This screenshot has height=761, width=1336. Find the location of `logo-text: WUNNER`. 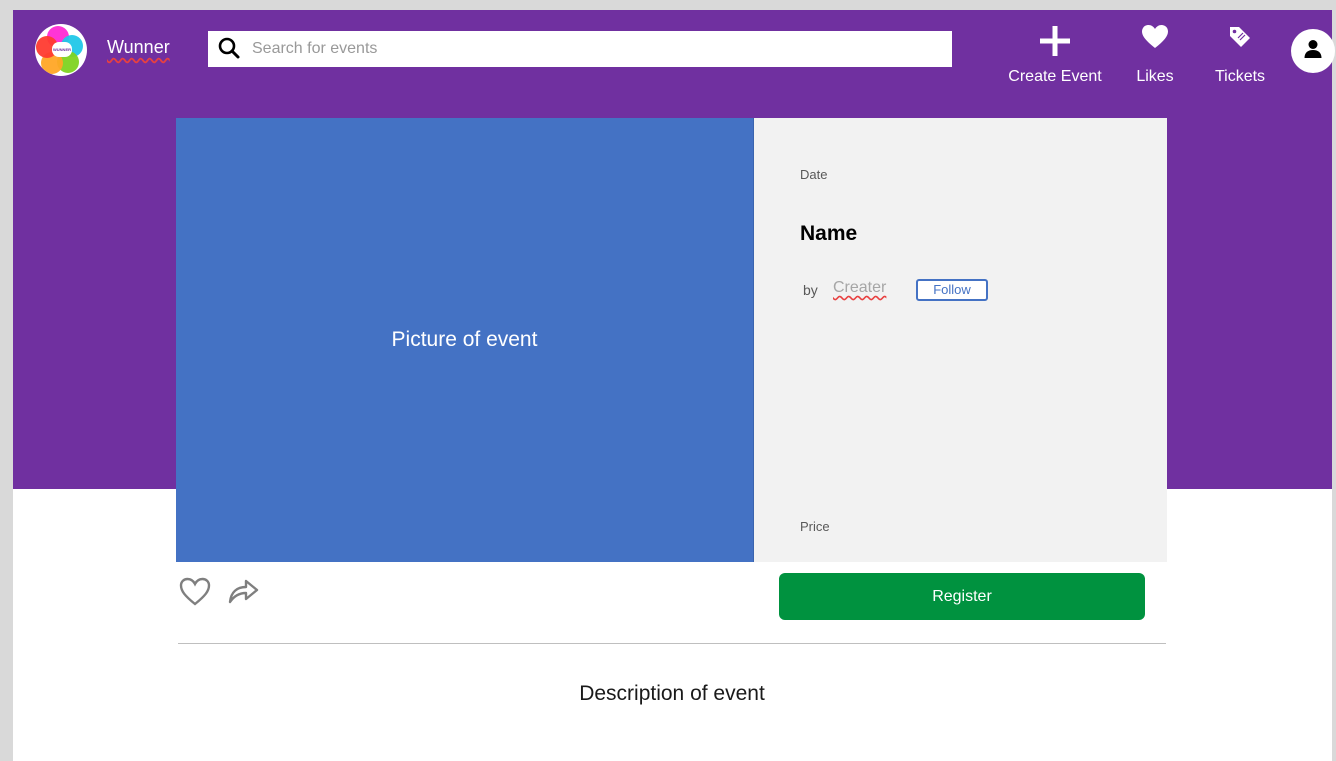

logo-text: WUNNER is located at coordinates (62, 49).